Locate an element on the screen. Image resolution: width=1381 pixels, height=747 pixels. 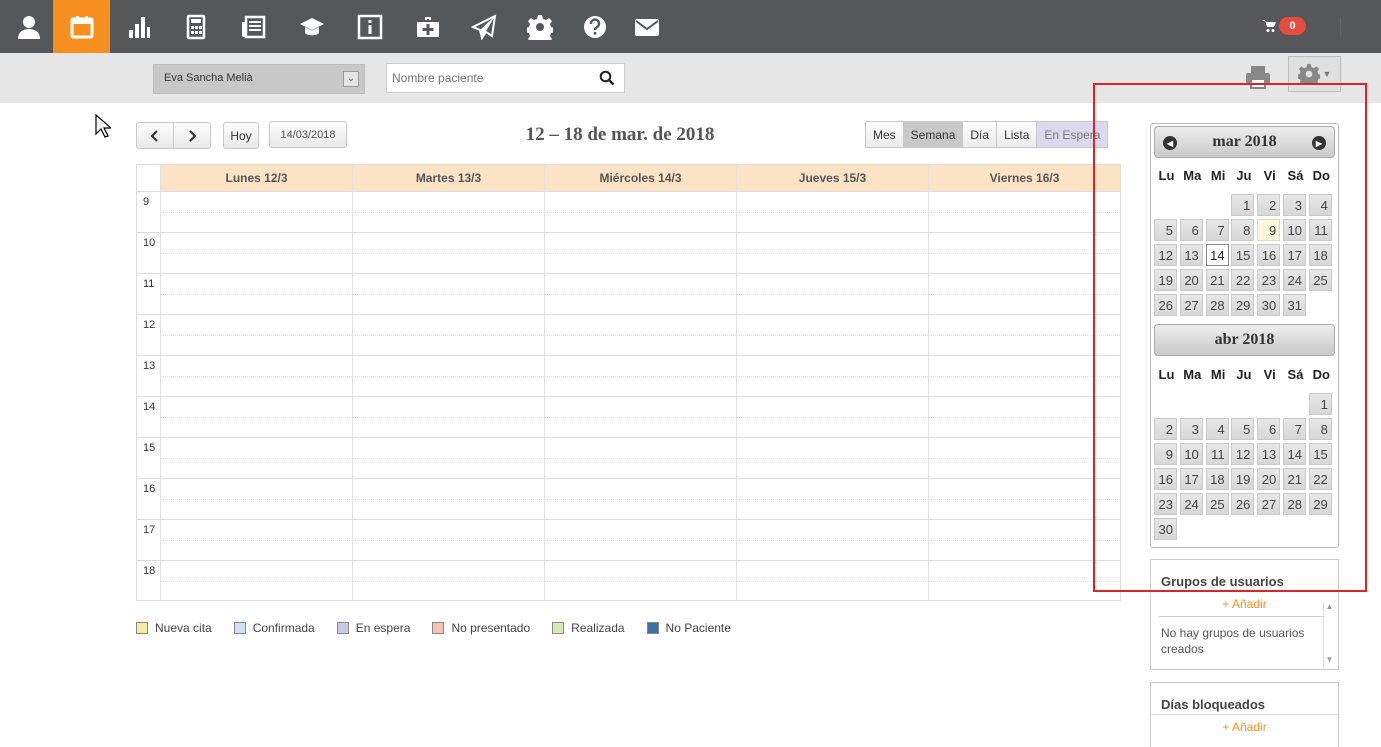
patient-search-input is located at coordinates (487, 78).